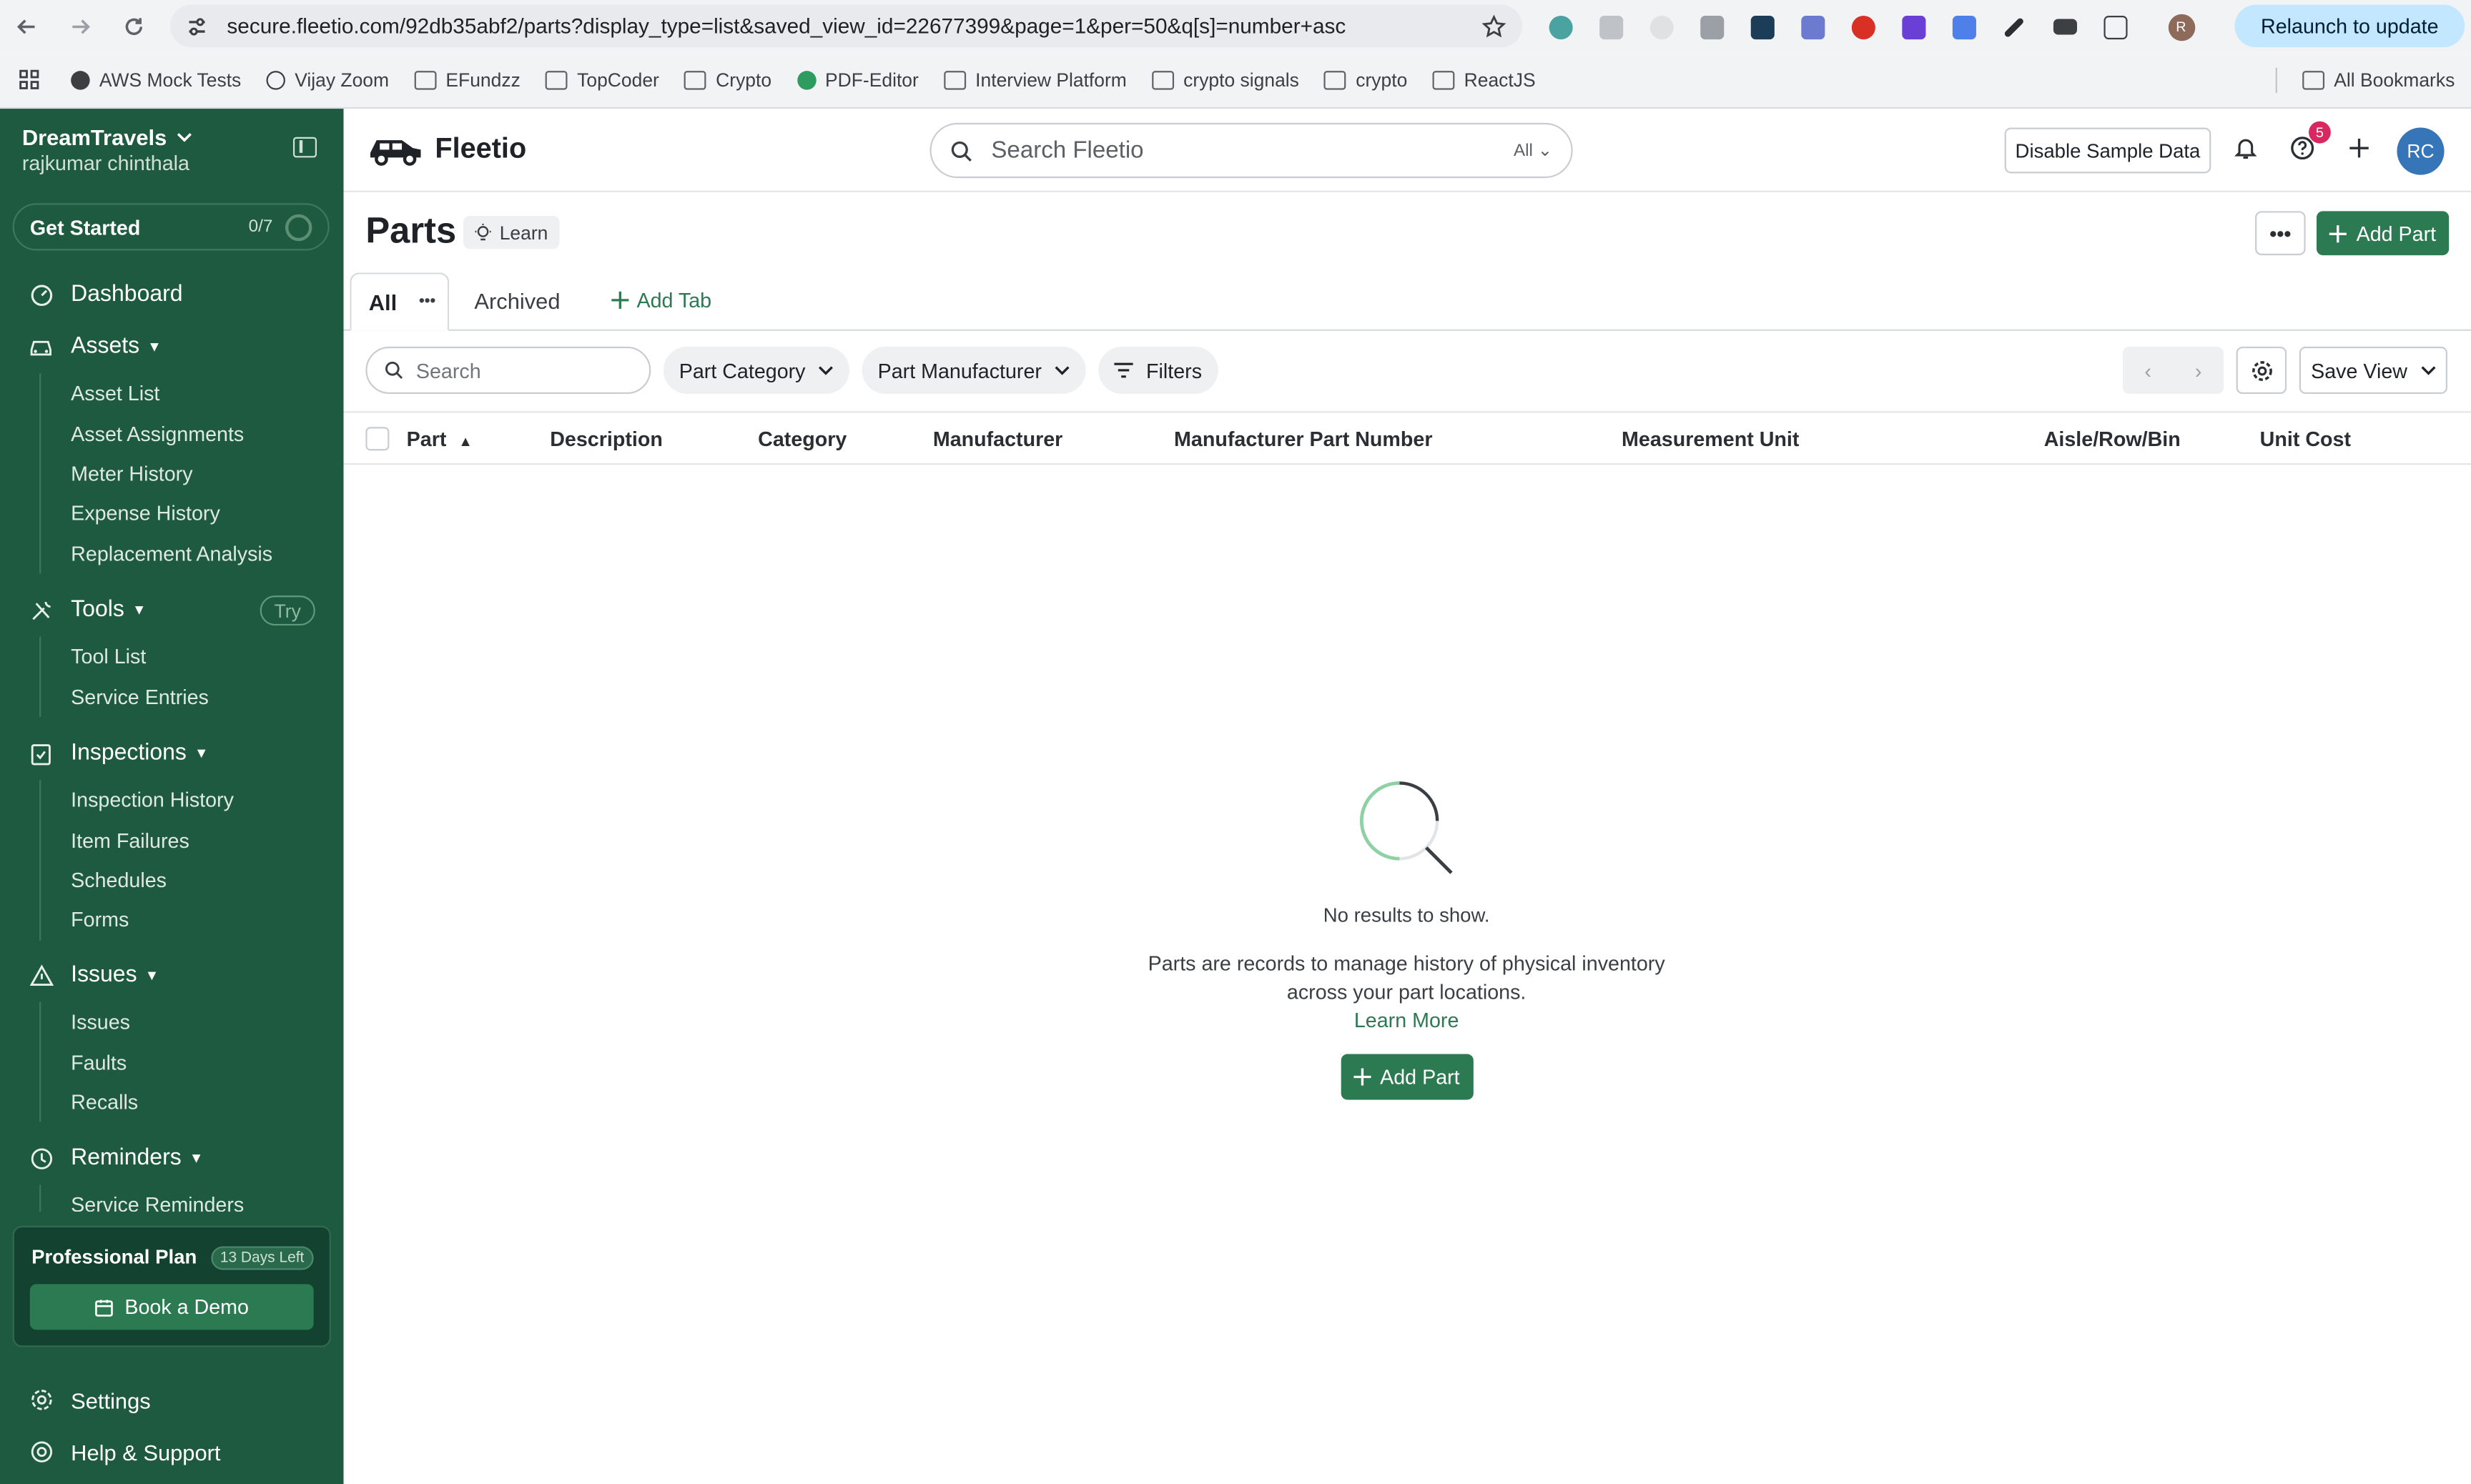  Describe the element at coordinates (29, 79) in the screenshot. I see `apps-grid-icon` at that location.